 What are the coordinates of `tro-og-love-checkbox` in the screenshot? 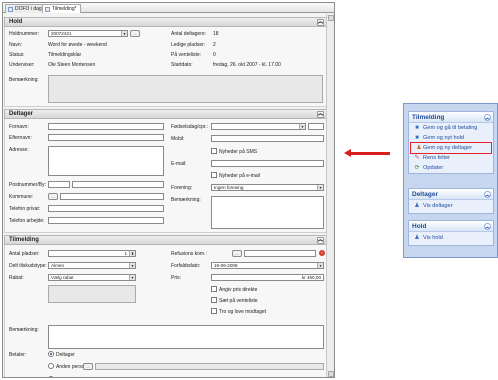 It's located at (214, 311).